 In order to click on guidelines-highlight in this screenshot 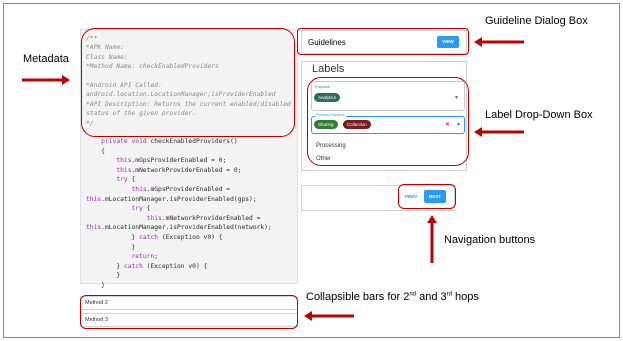, I will do `click(383, 41)`.